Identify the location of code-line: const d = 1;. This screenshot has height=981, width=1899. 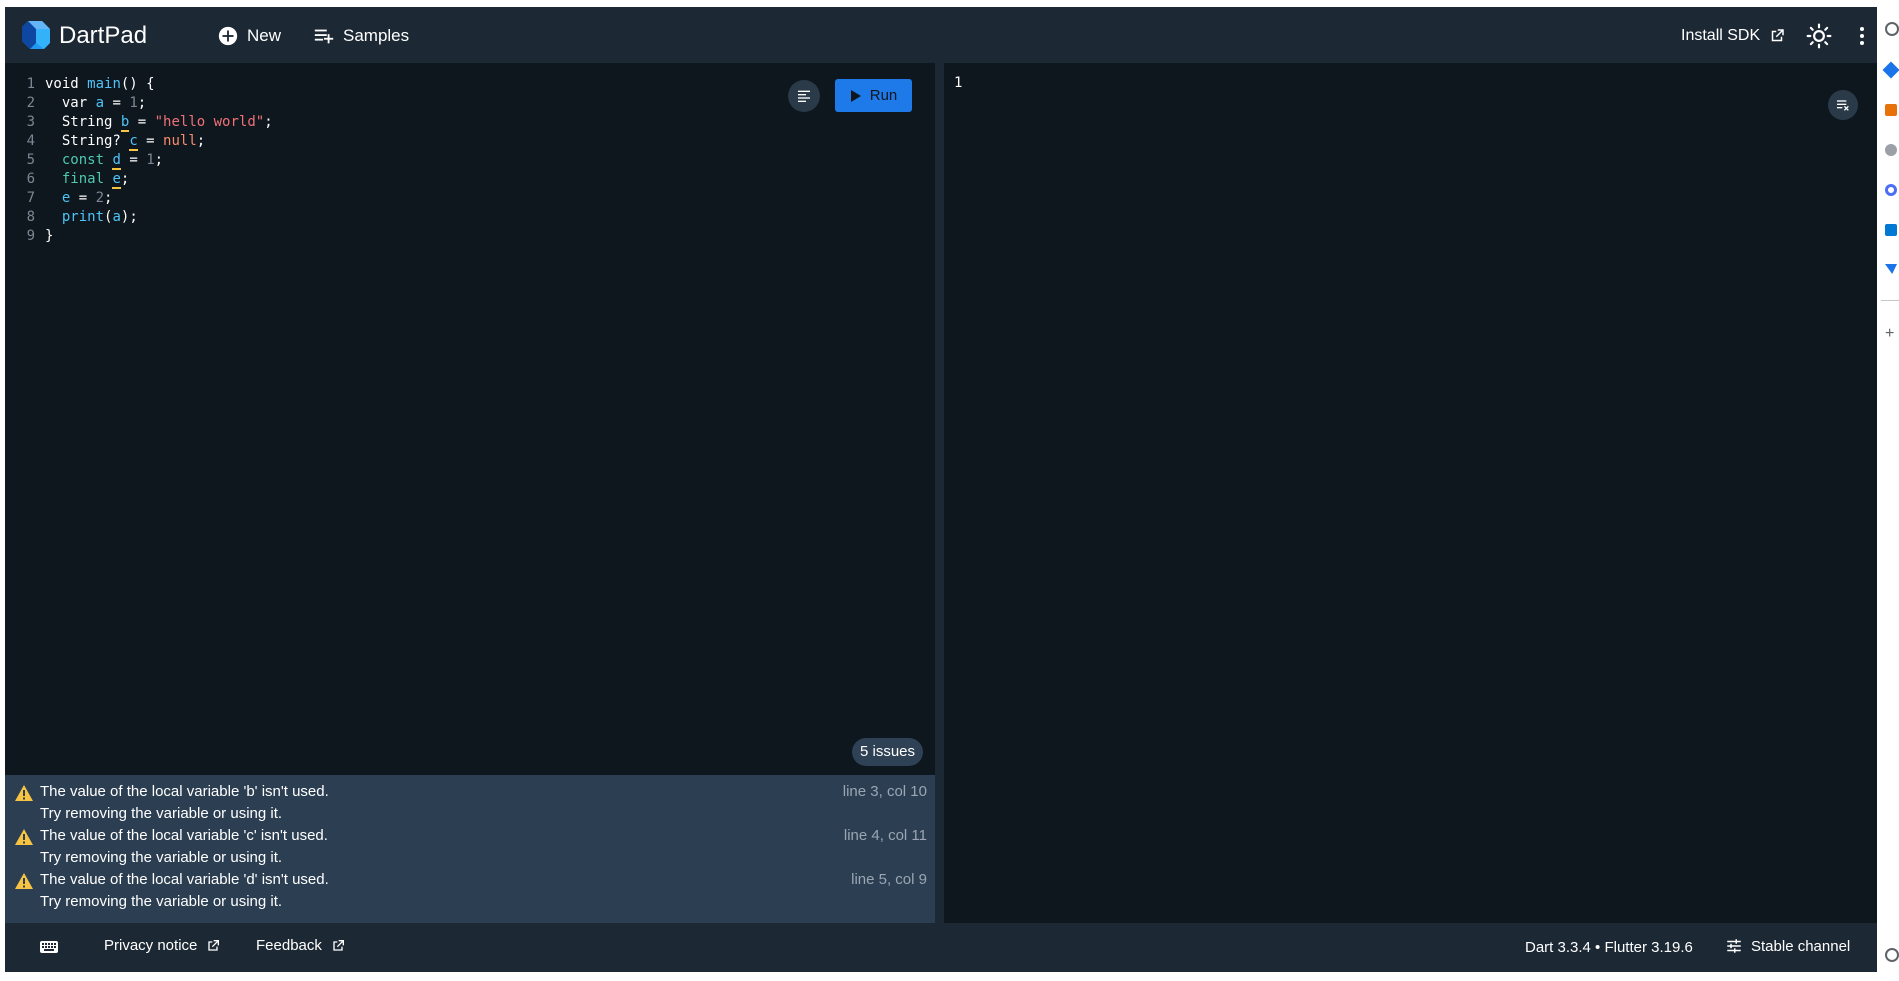
(112, 161).